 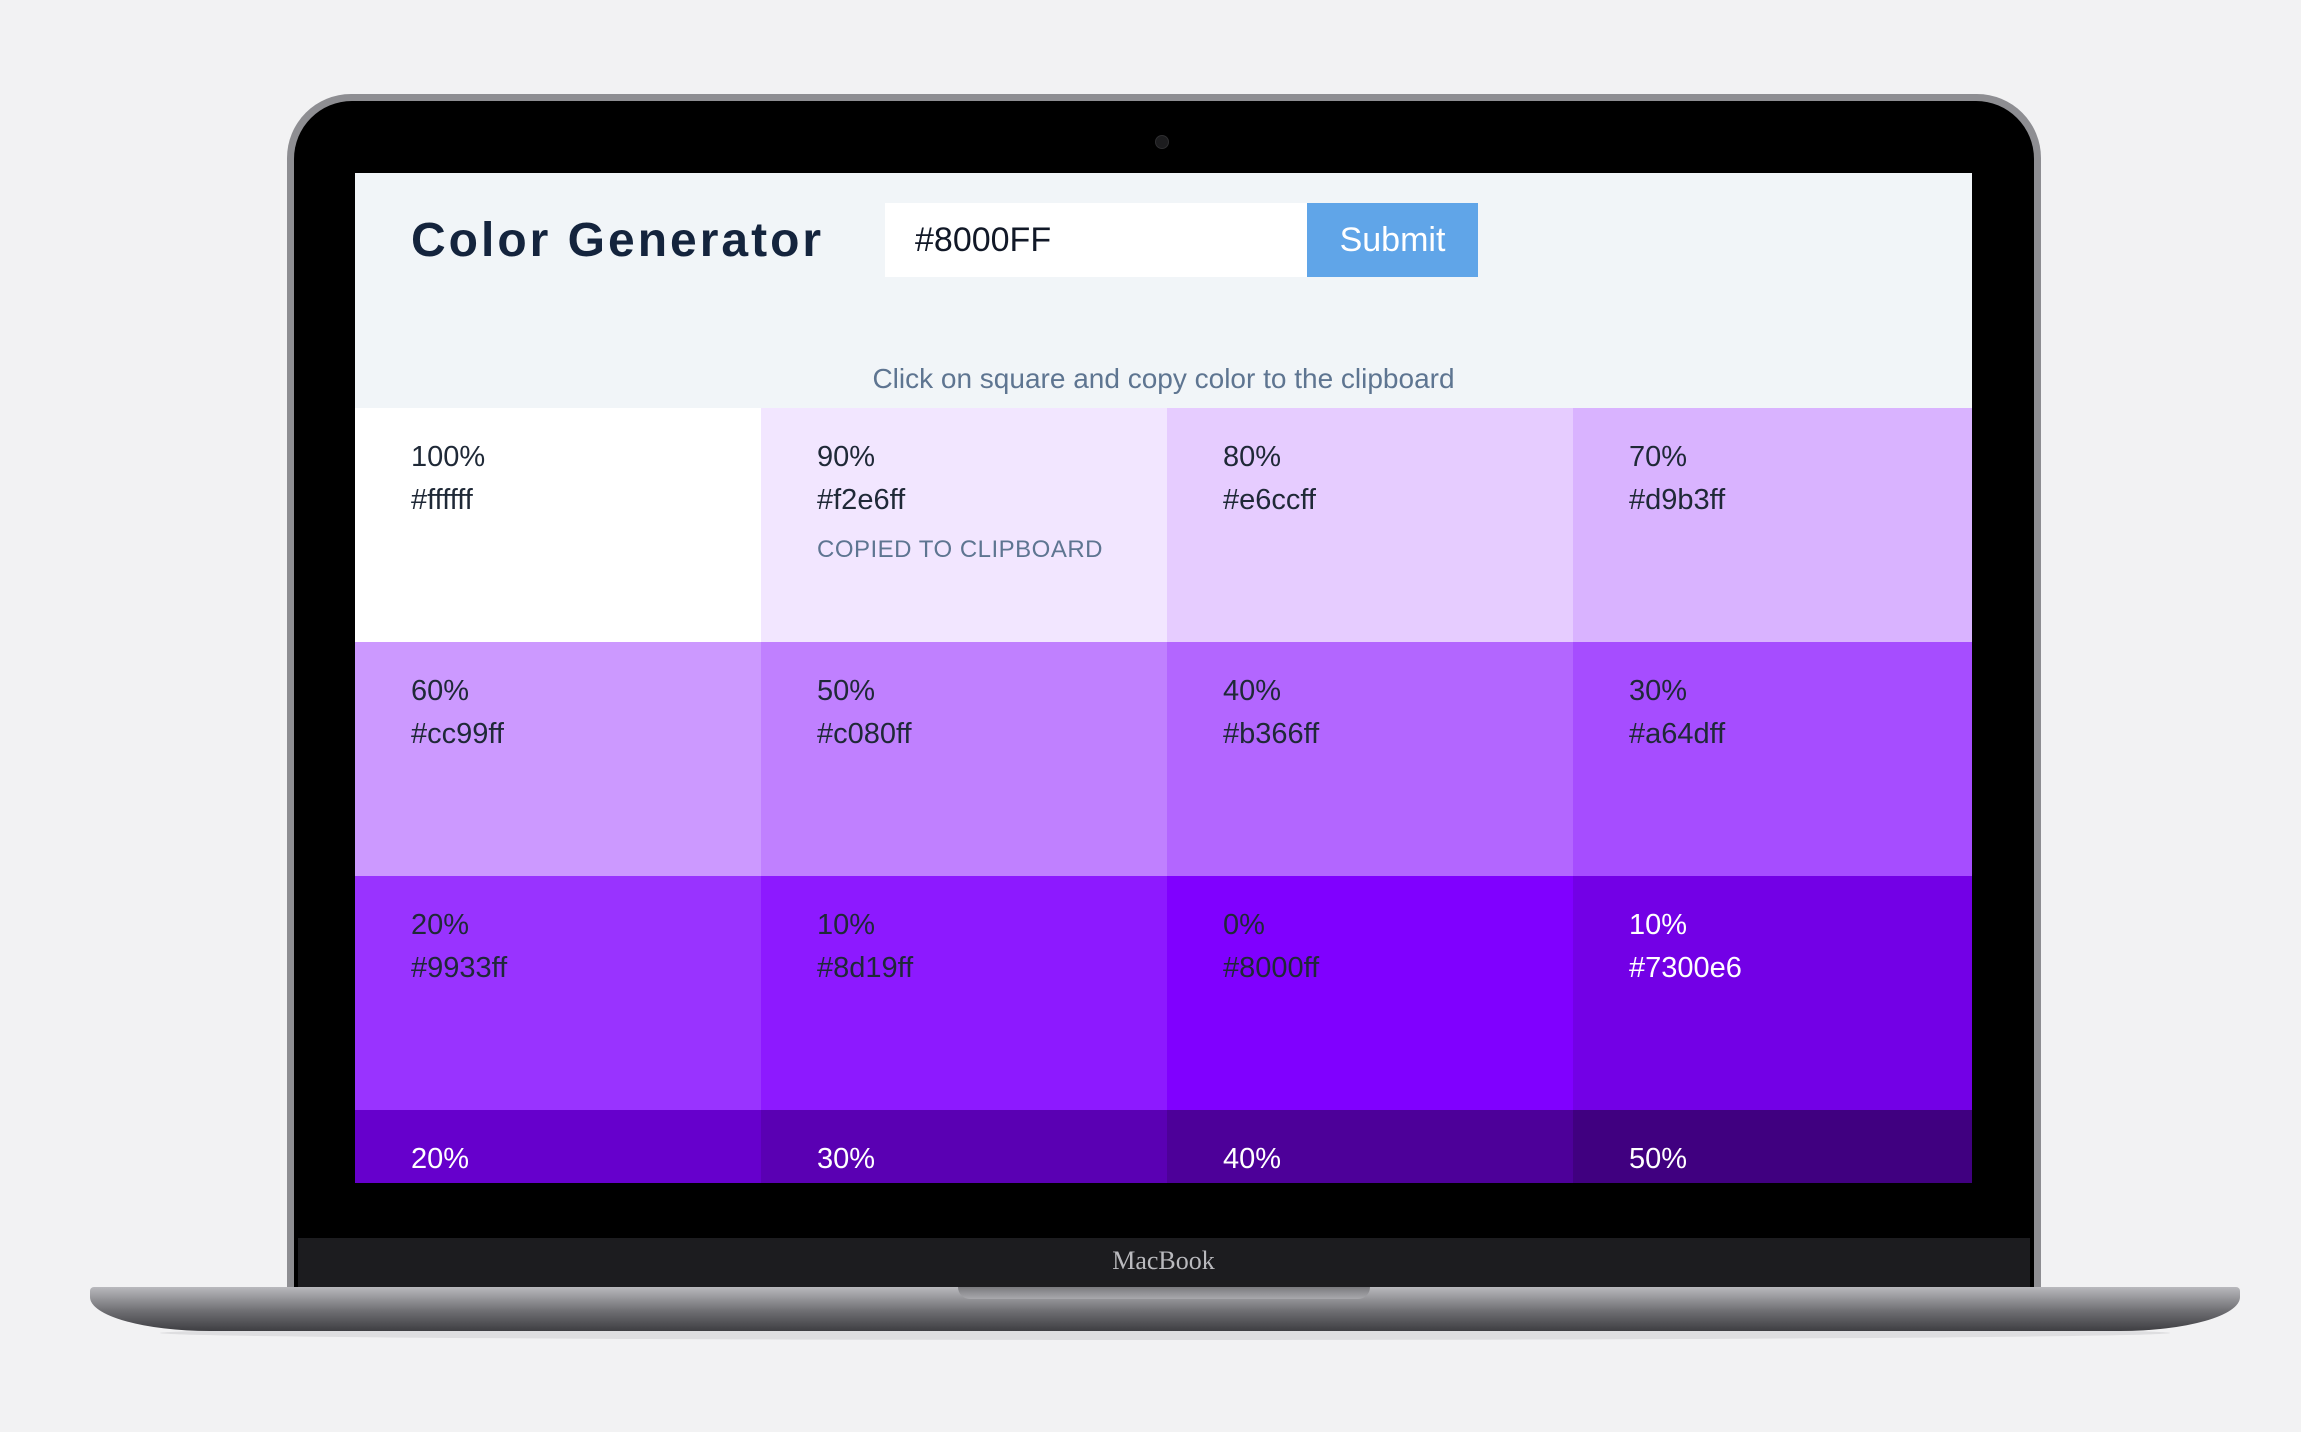 What do you see at coordinates (457, 734) in the screenshot?
I see `swatch-hex: #cc99ff` at bounding box center [457, 734].